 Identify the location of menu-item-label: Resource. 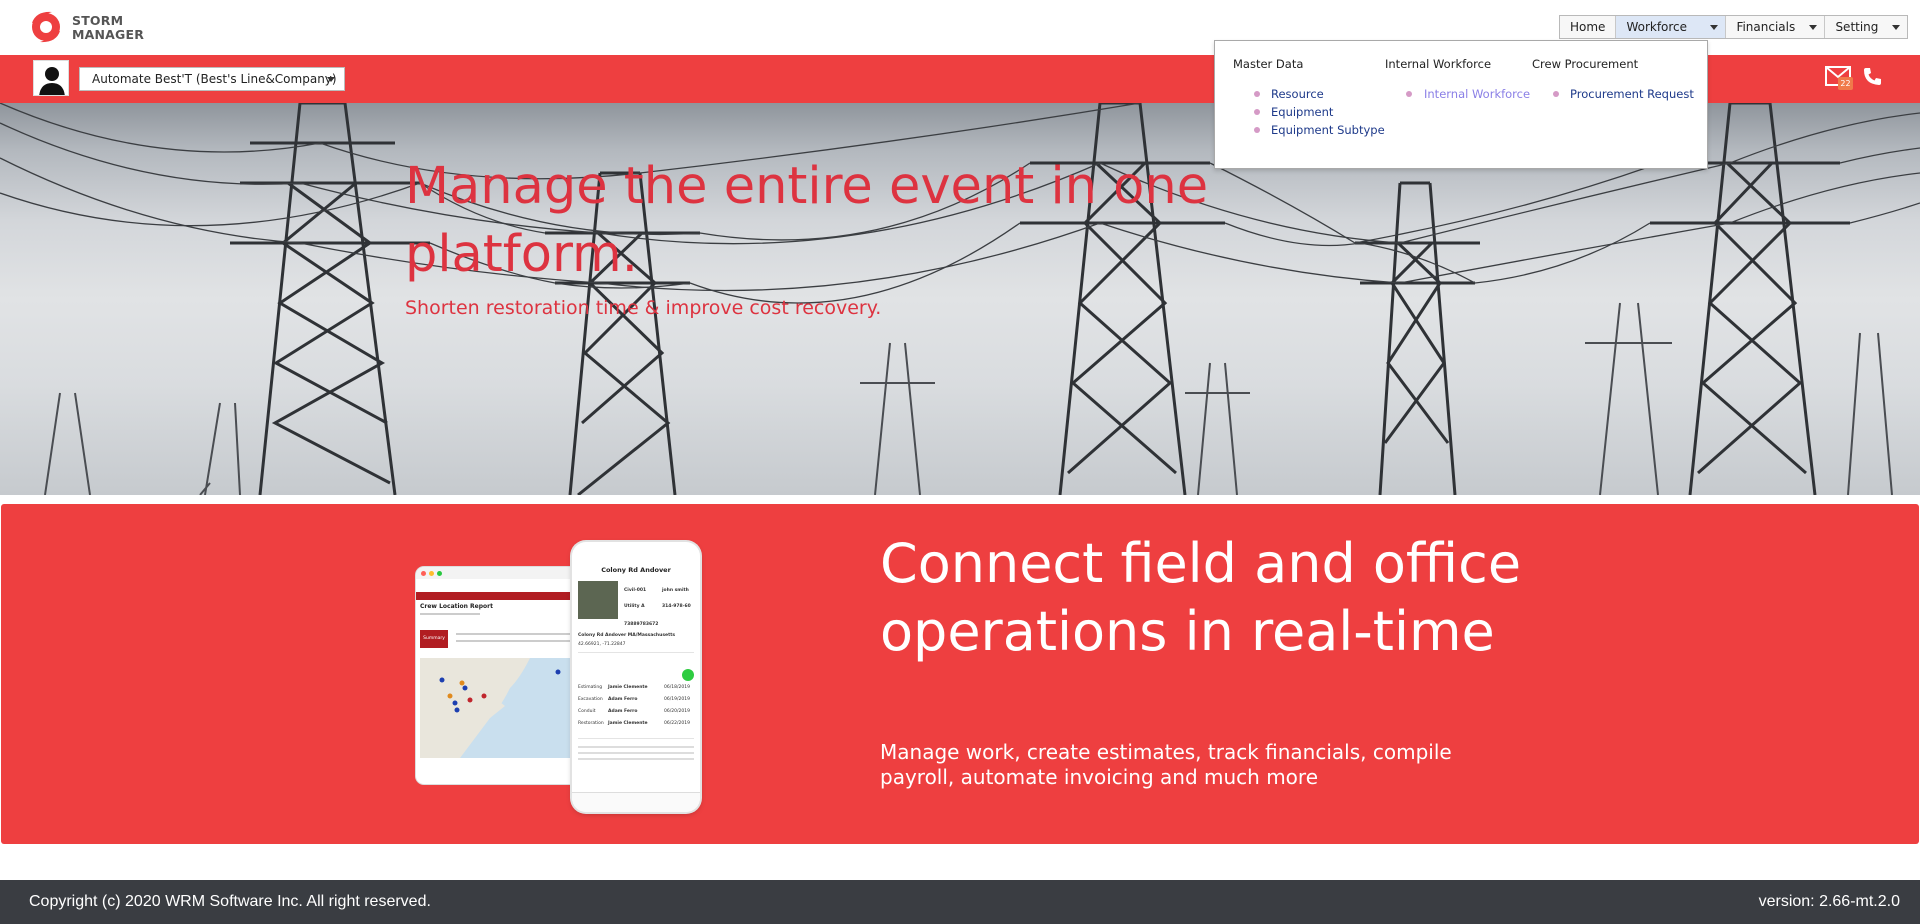
(1297, 94).